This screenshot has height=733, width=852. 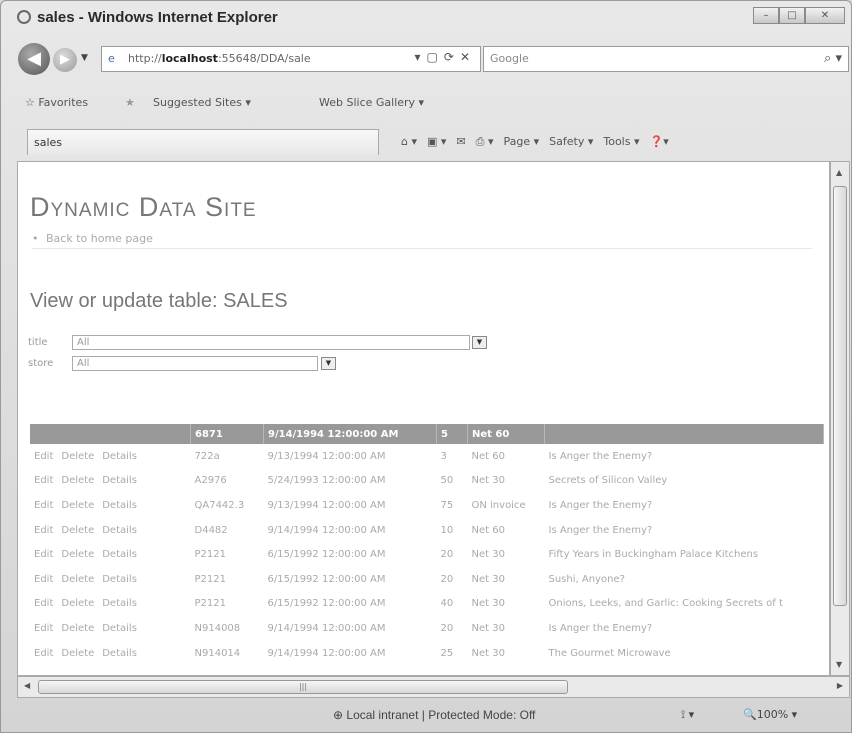 What do you see at coordinates (485, 142) in the screenshot?
I see `print-icon: ⎙ ▾` at bounding box center [485, 142].